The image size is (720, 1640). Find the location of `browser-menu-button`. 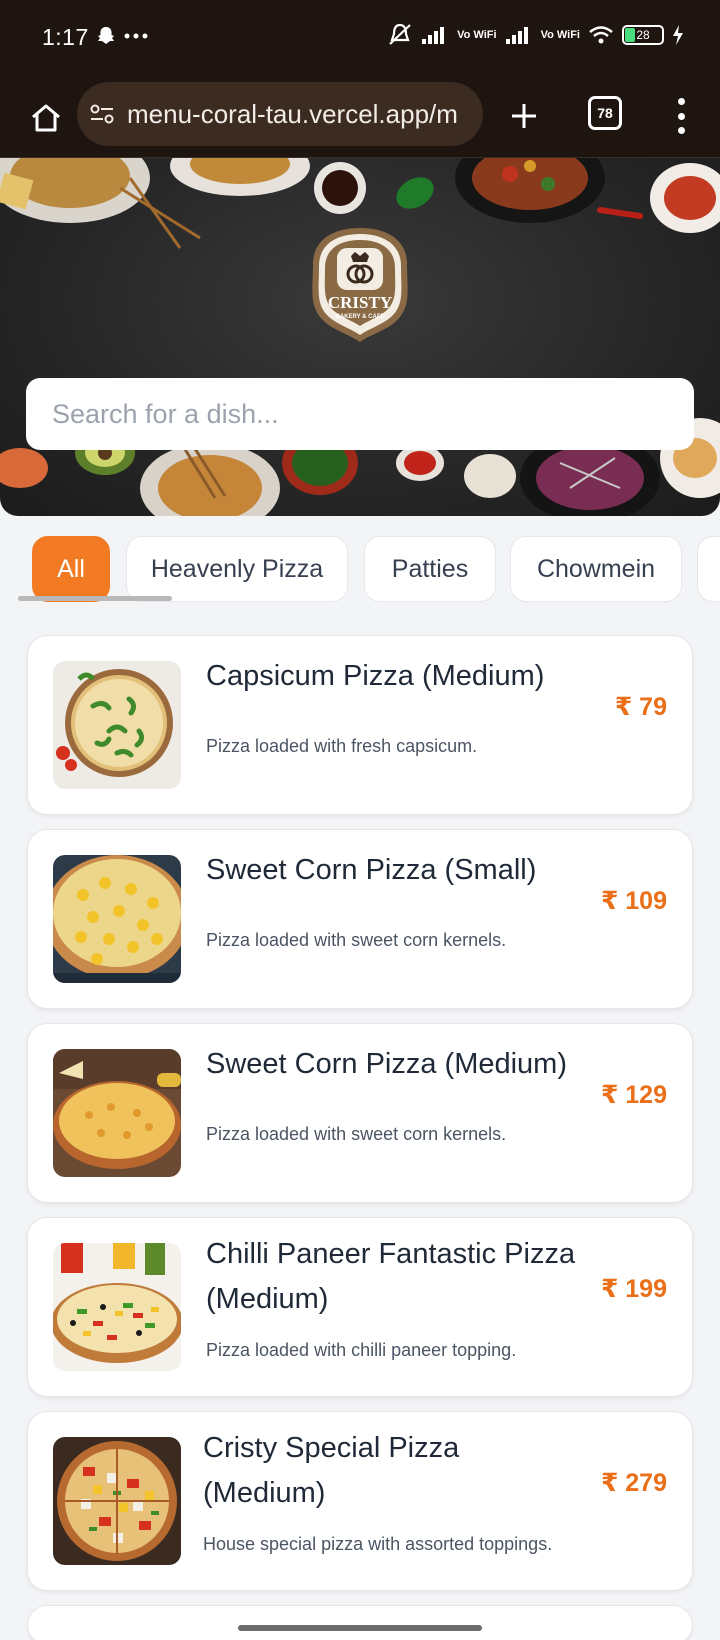

browser-menu-button is located at coordinates (681, 116).